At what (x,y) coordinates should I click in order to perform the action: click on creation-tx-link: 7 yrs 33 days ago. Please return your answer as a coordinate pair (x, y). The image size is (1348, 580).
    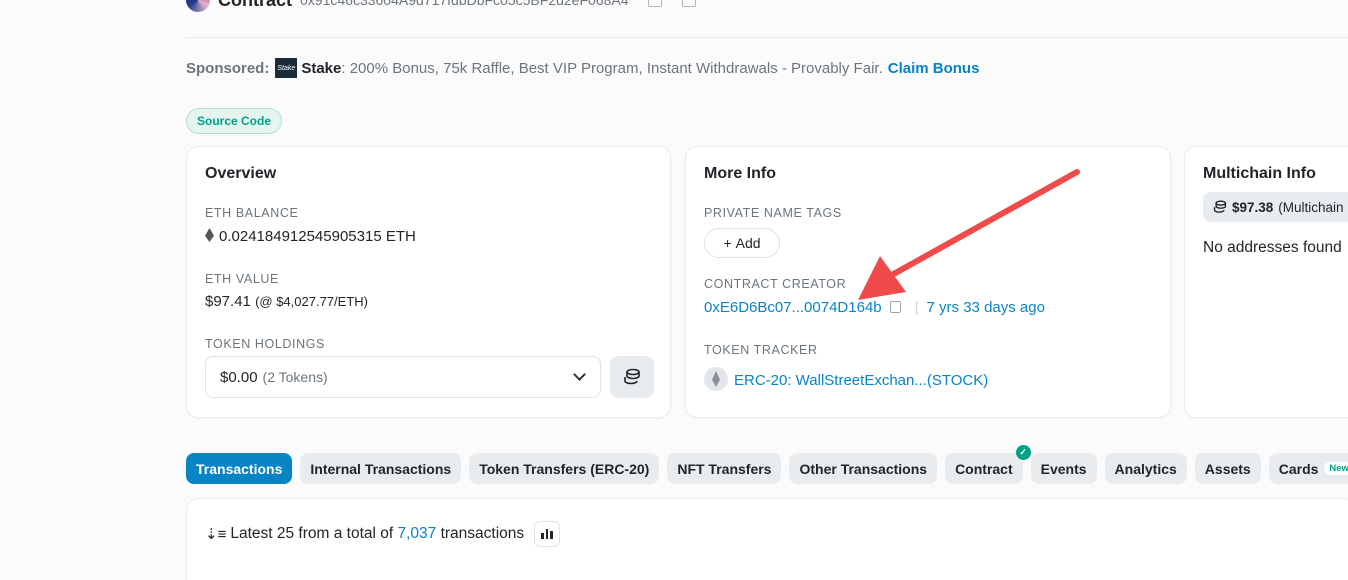
    Looking at the image, I should click on (986, 307).